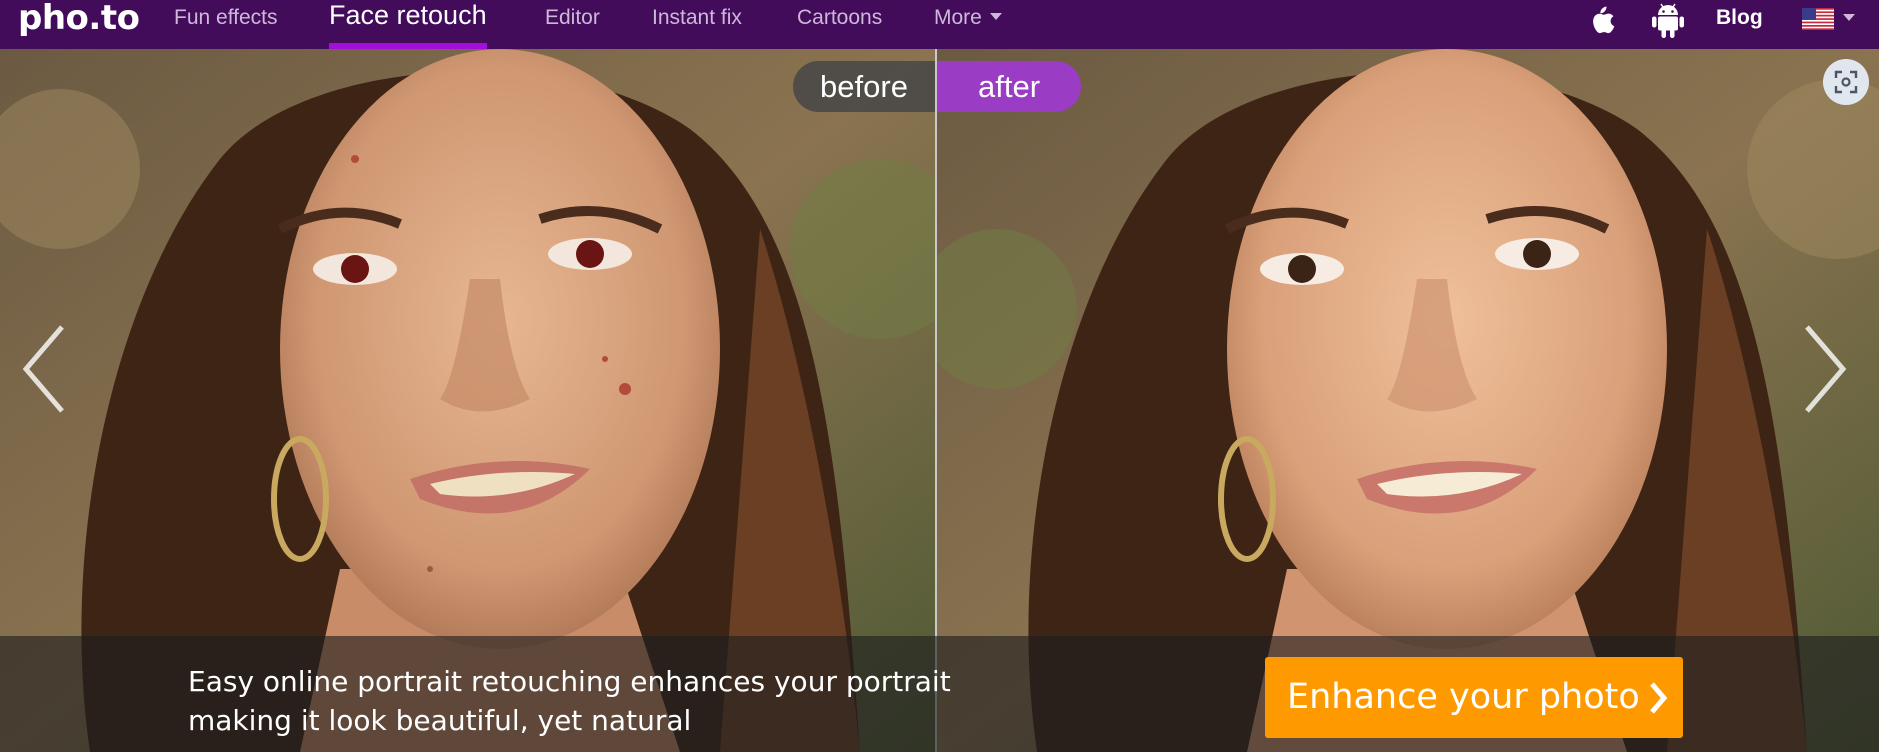 The image size is (1879, 752). What do you see at coordinates (995, 16) in the screenshot?
I see `caret-down-icon` at bounding box center [995, 16].